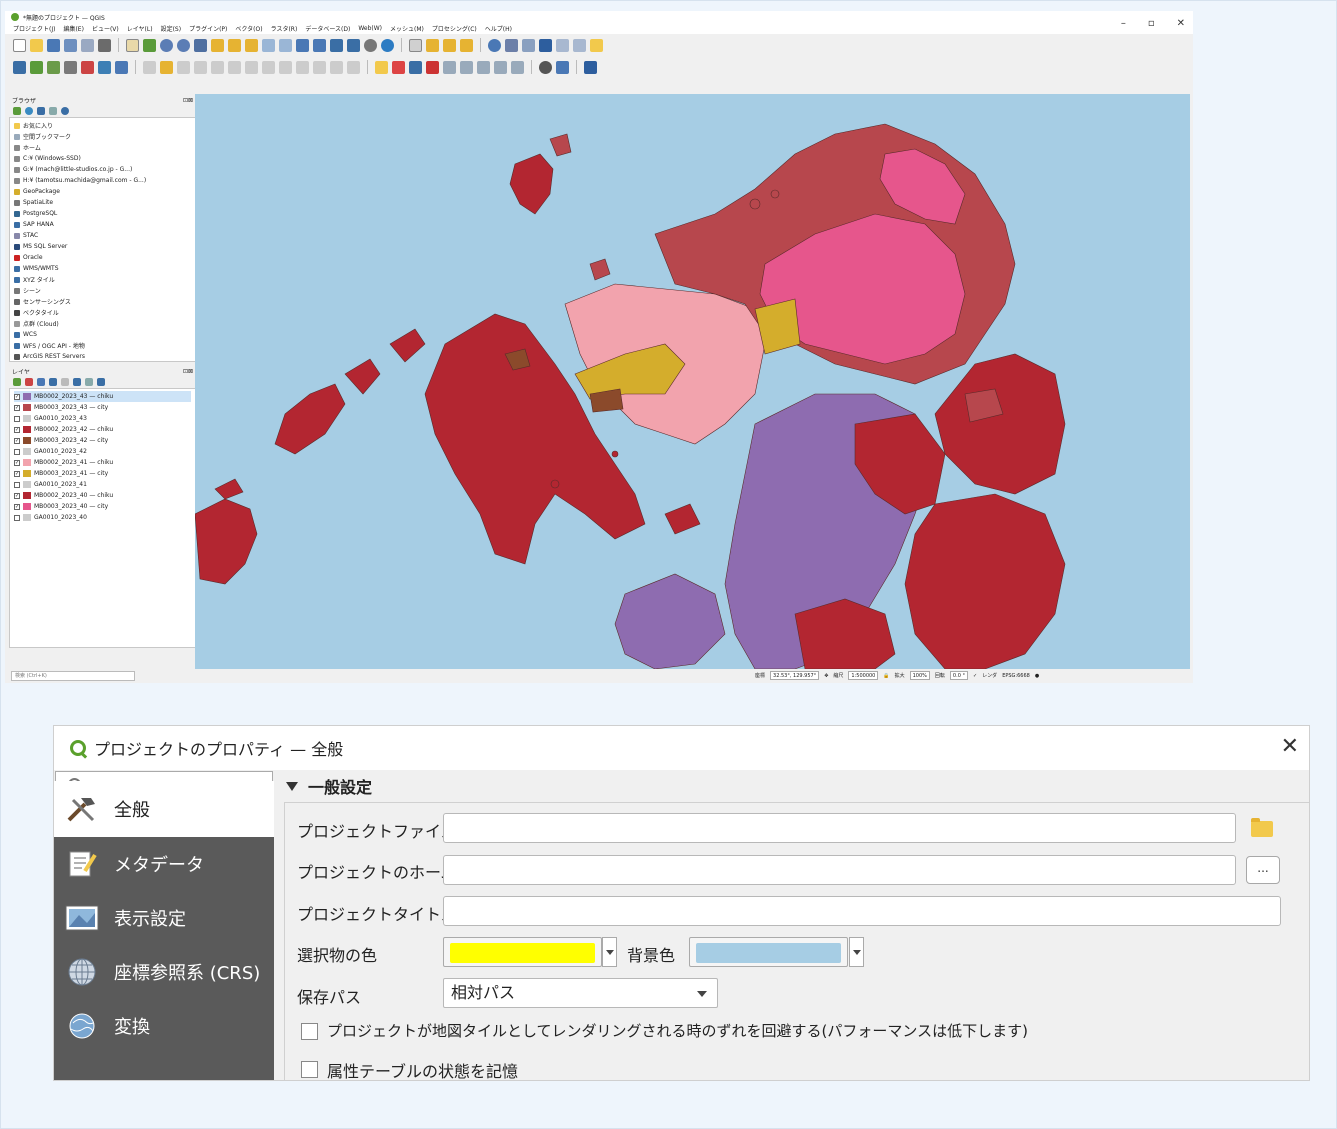  Describe the element at coordinates (336, 45) in the screenshot. I see `new-bookmark-icon` at that location.